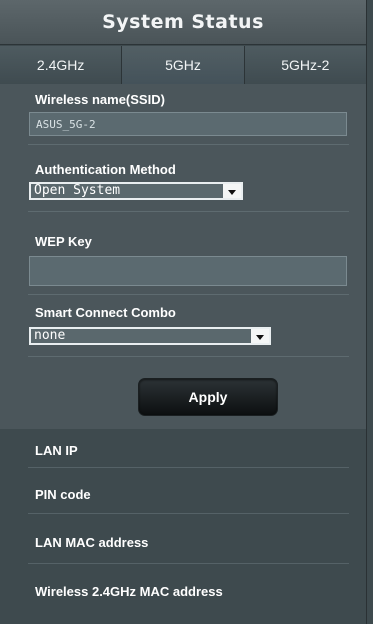 The image size is (373, 624). I want to click on apply-button: Apply, so click(208, 397).